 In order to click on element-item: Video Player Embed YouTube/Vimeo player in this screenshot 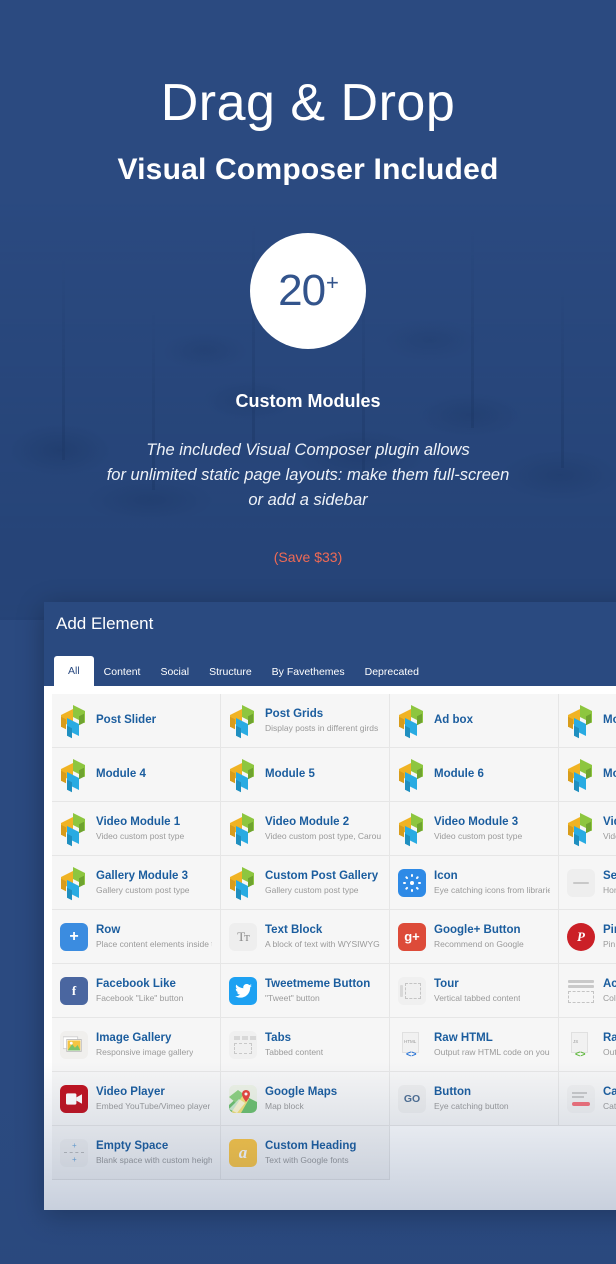, I will do `click(136, 1099)`.